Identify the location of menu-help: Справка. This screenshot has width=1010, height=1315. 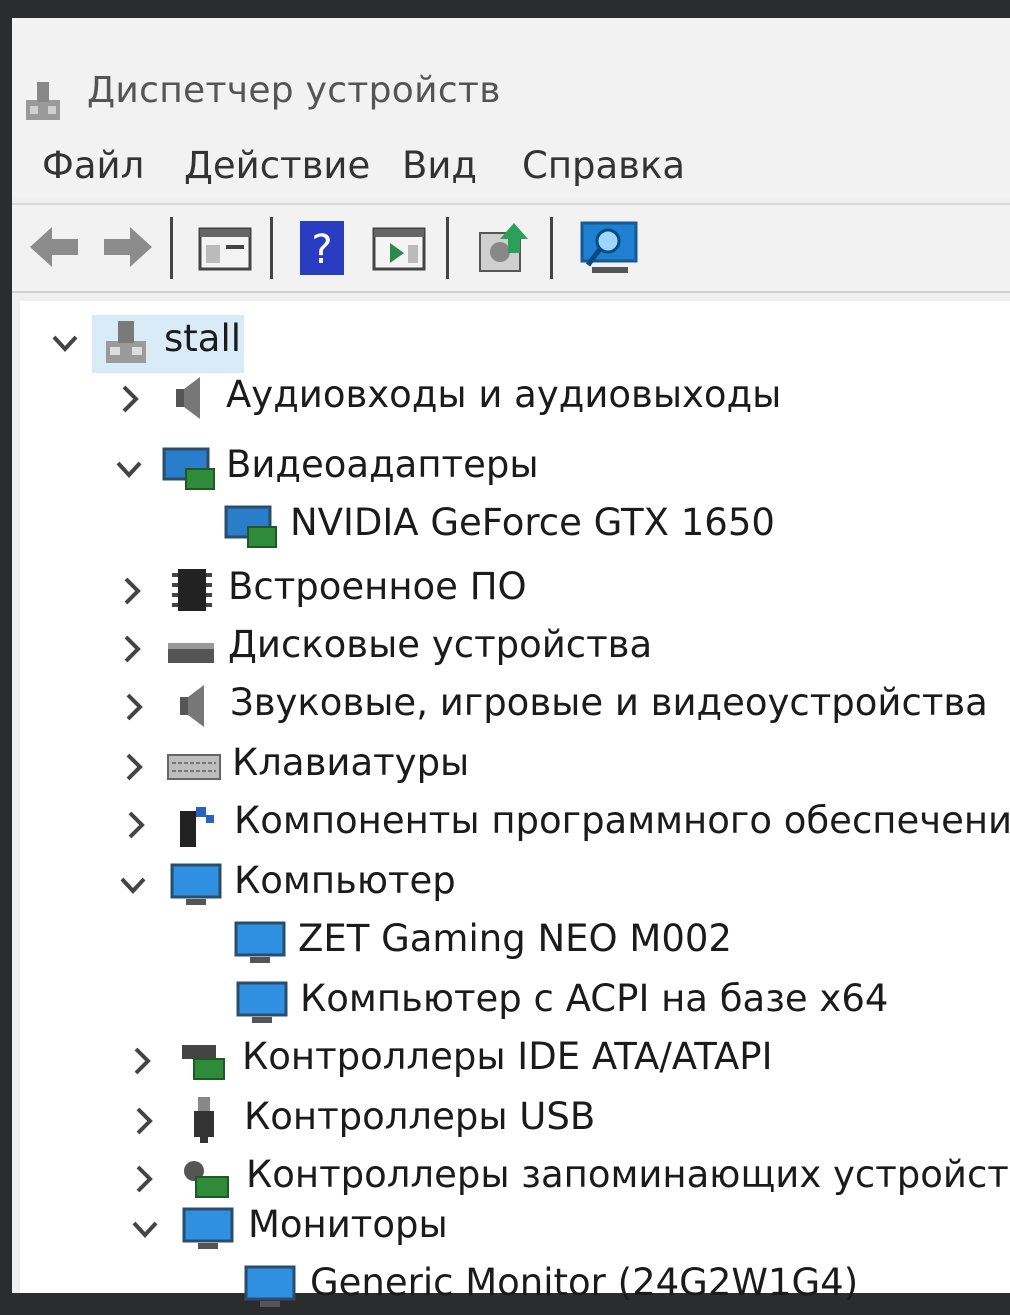
(603, 165).